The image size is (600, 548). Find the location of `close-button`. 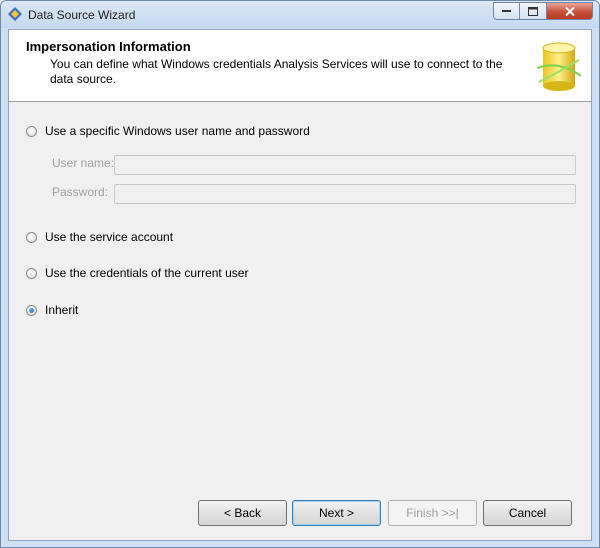

close-button is located at coordinates (570, 11).